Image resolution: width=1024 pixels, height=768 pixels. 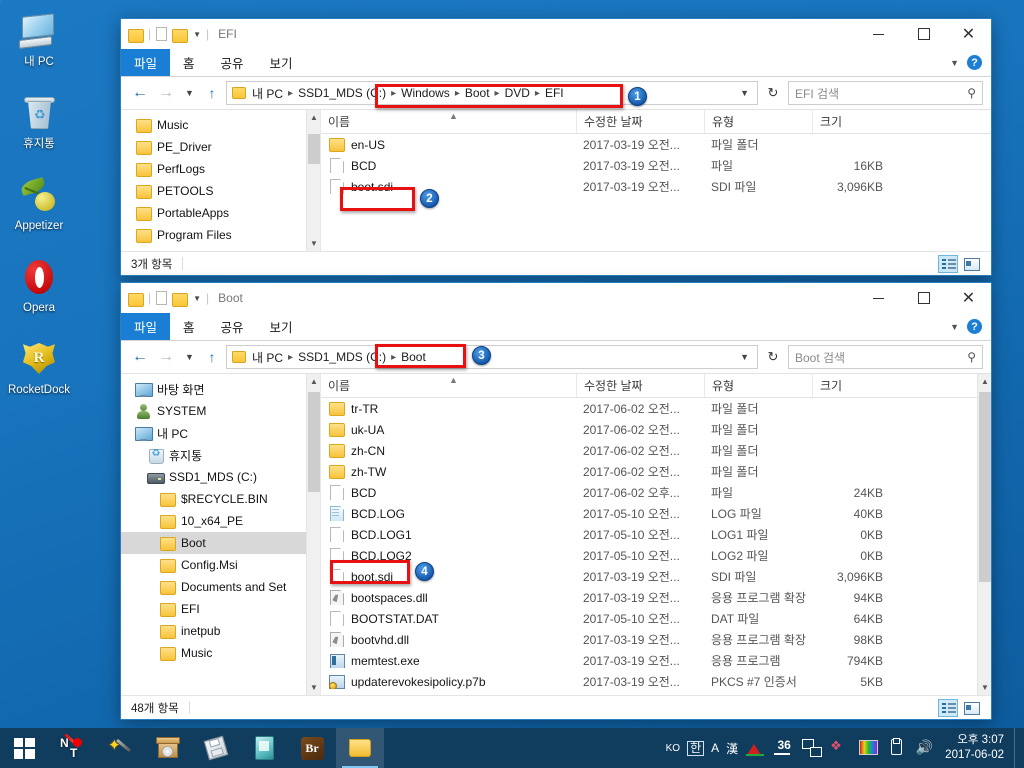 What do you see at coordinates (136, 35) in the screenshot?
I see `folder-icon` at bounding box center [136, 35].